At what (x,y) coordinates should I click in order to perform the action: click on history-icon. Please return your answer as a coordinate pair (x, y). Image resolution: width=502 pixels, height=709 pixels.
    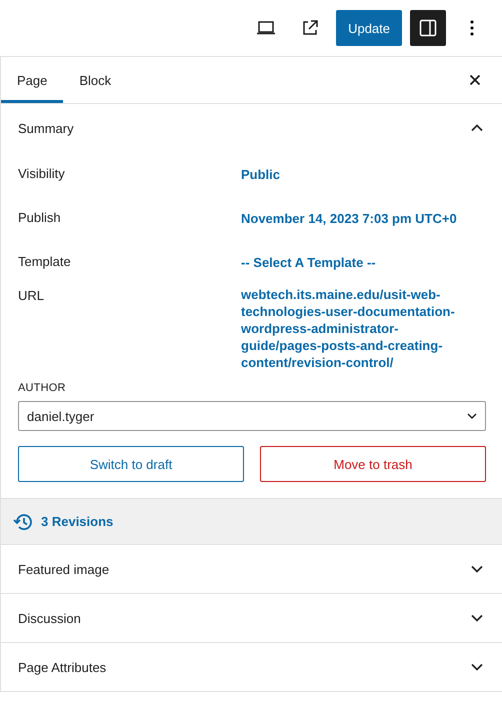
    Looking at the image, I should click on (24, 522).